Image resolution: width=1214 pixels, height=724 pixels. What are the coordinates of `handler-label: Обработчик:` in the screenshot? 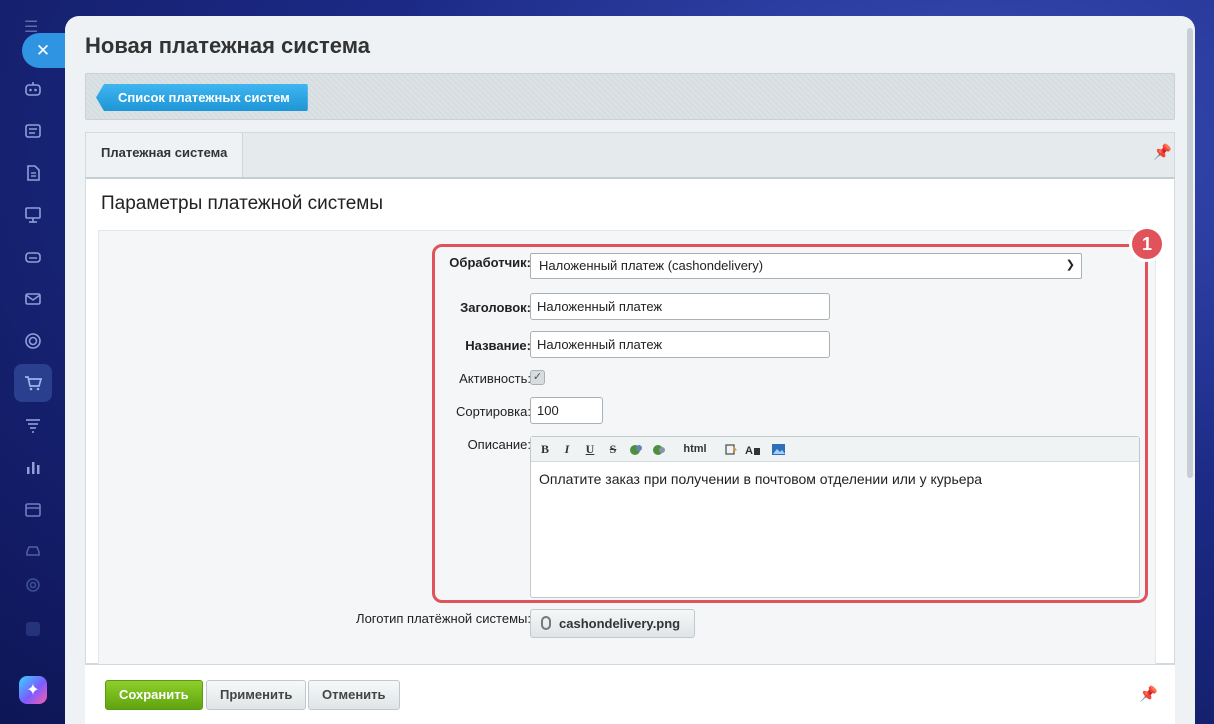 It's located at (490, 262).